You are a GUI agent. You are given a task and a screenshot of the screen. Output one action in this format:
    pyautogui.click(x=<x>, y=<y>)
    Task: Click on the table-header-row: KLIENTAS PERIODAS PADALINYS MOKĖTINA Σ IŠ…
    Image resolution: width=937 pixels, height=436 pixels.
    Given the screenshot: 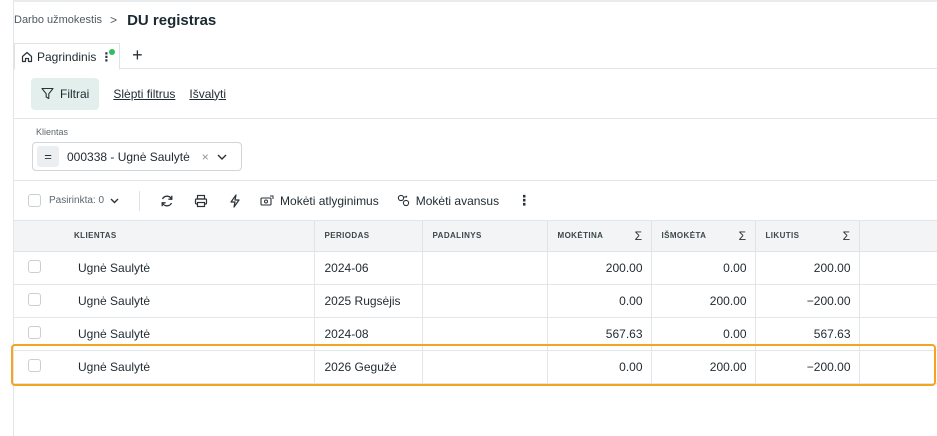 What is the action you would take?
    pyautogui.click(x=475, y=236)
    